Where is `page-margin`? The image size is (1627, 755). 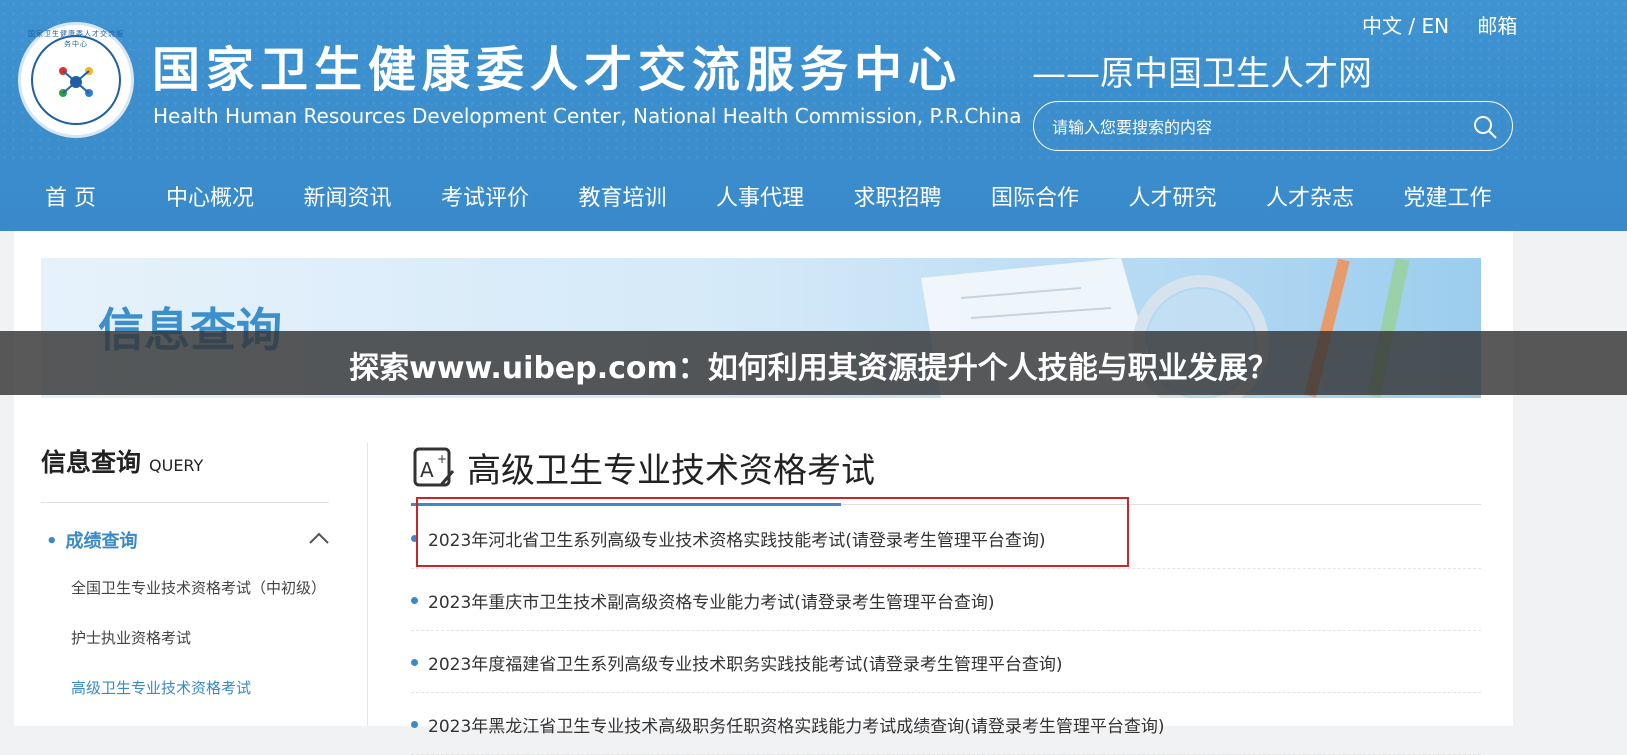 page-margin is located at coordinates (1570, 478).